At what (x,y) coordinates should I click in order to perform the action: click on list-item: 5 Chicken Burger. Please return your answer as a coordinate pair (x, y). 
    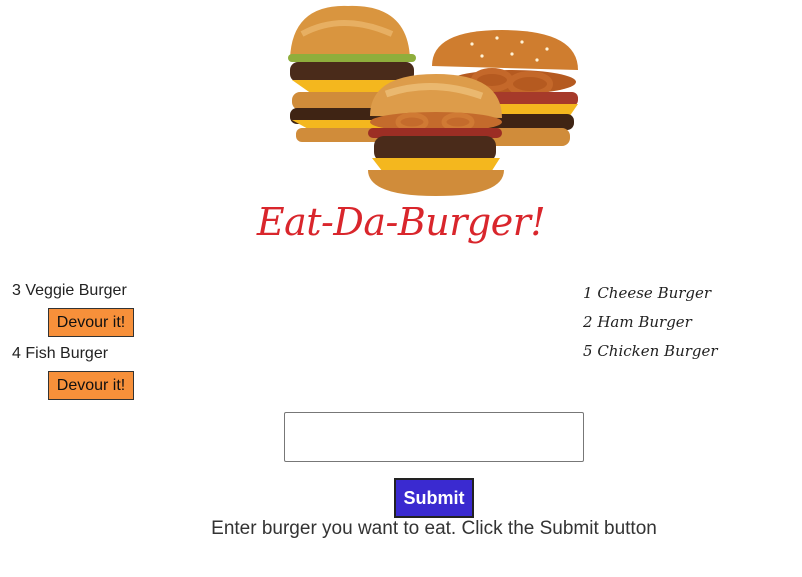
    Looking at the image, I should click on (683, 354).